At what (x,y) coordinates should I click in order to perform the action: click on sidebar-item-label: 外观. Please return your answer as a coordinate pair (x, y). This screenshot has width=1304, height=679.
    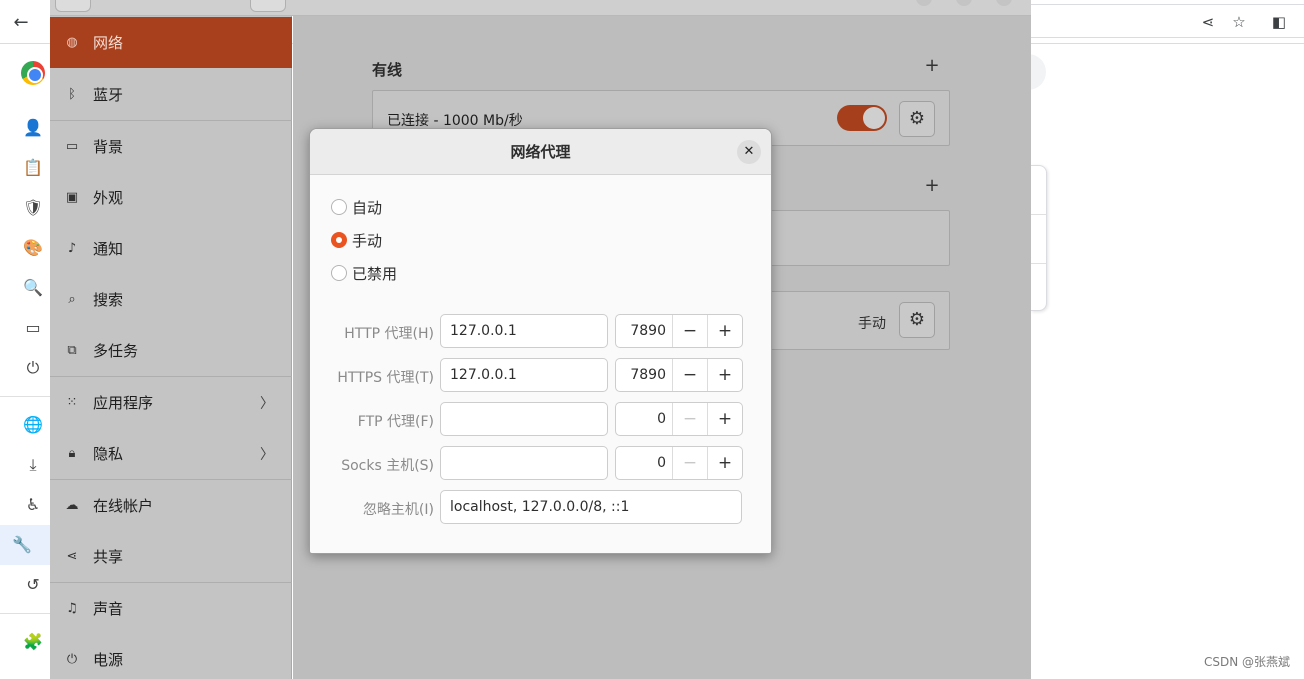
    Looking at the image, I should click on (108, 198).